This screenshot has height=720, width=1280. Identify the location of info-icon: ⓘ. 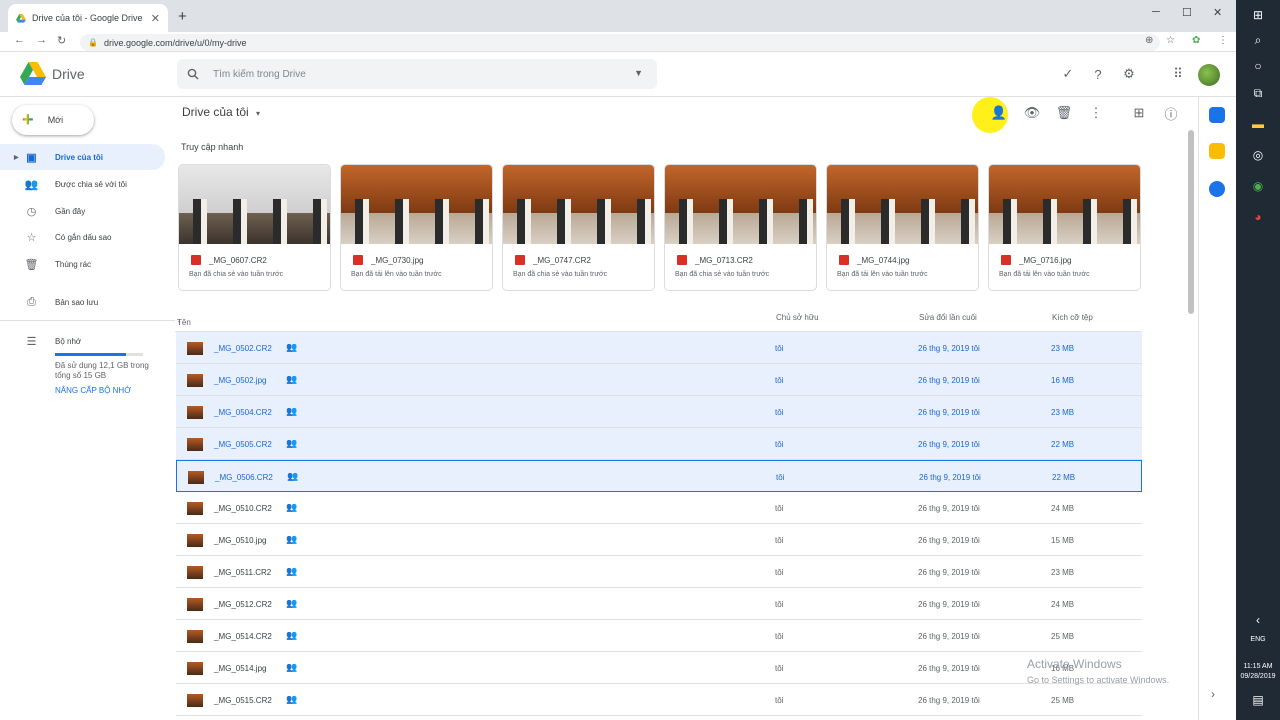
(1171, 113).